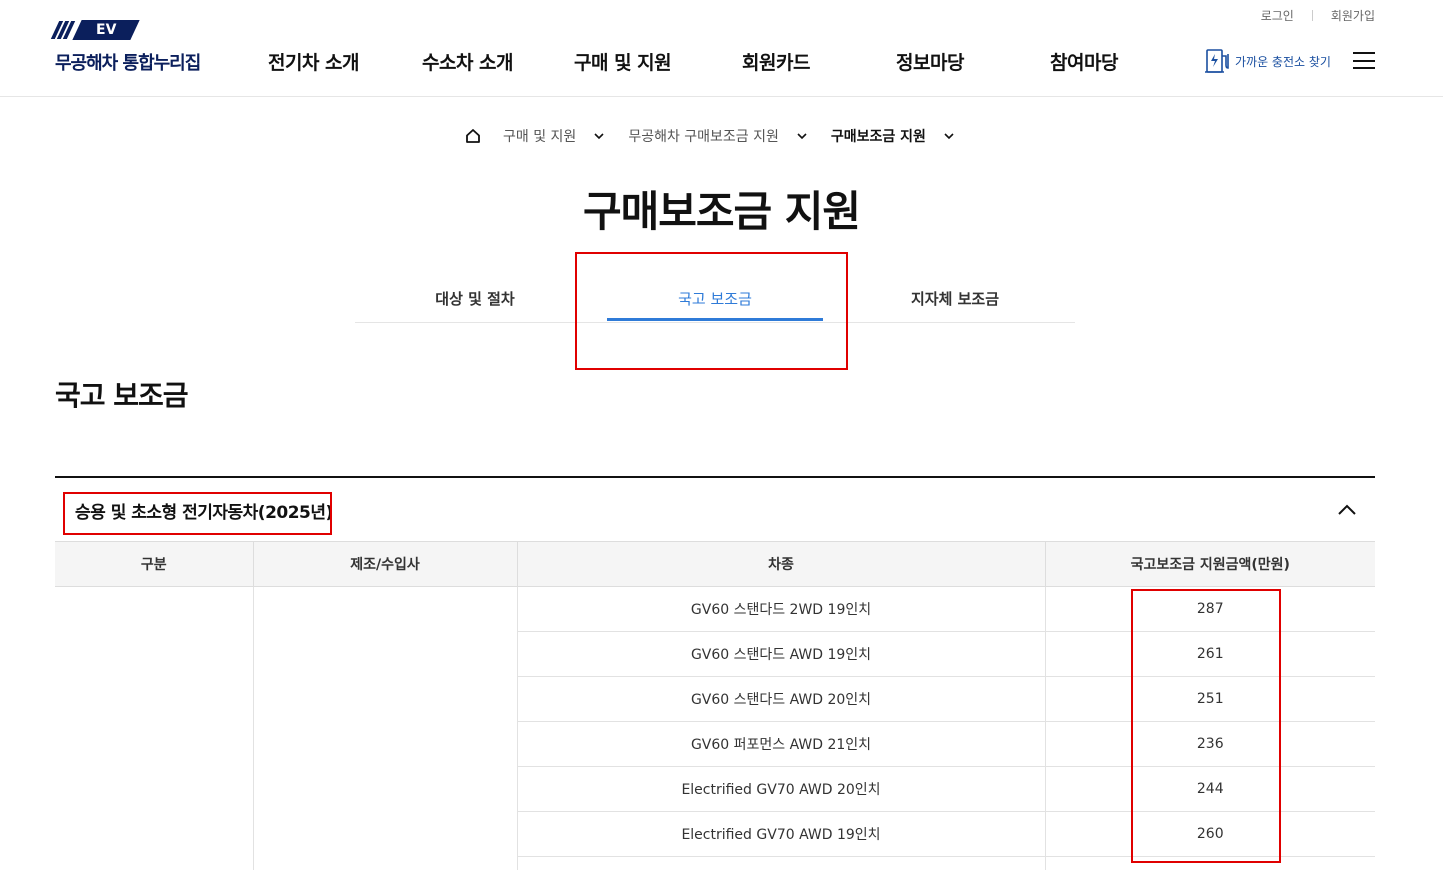  What do you see at coordinates (715, 477) in the screenshot?
I see `accordion-top-border` at bounding box center [715, 477].